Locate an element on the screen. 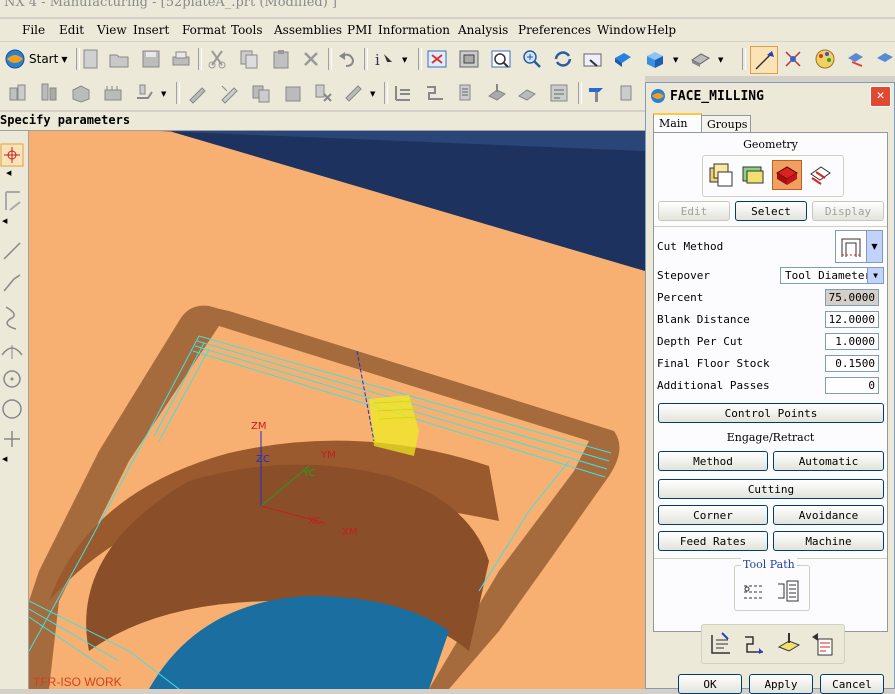 The image size is (895, 694). close-button: ✕ is located at coordinates (880, 96).